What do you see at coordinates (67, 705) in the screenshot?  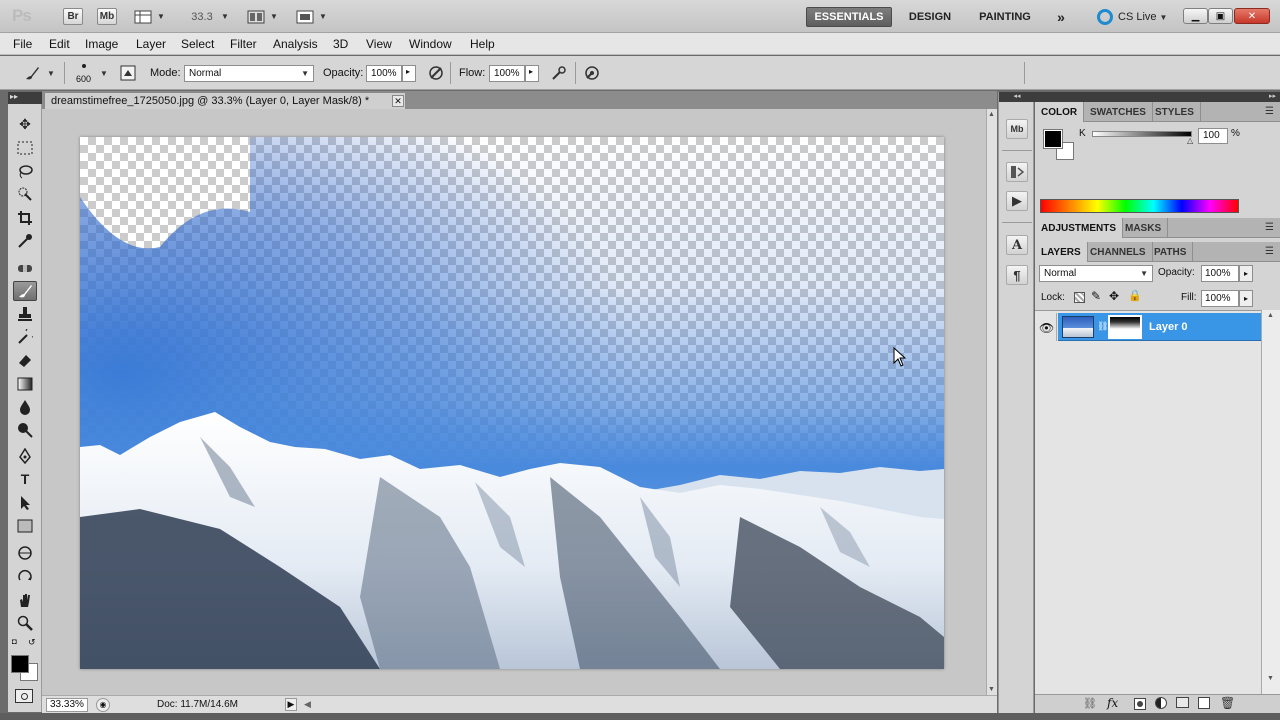 I see `status-zoom-input: 33.33%` at bounding box center [67, 705].